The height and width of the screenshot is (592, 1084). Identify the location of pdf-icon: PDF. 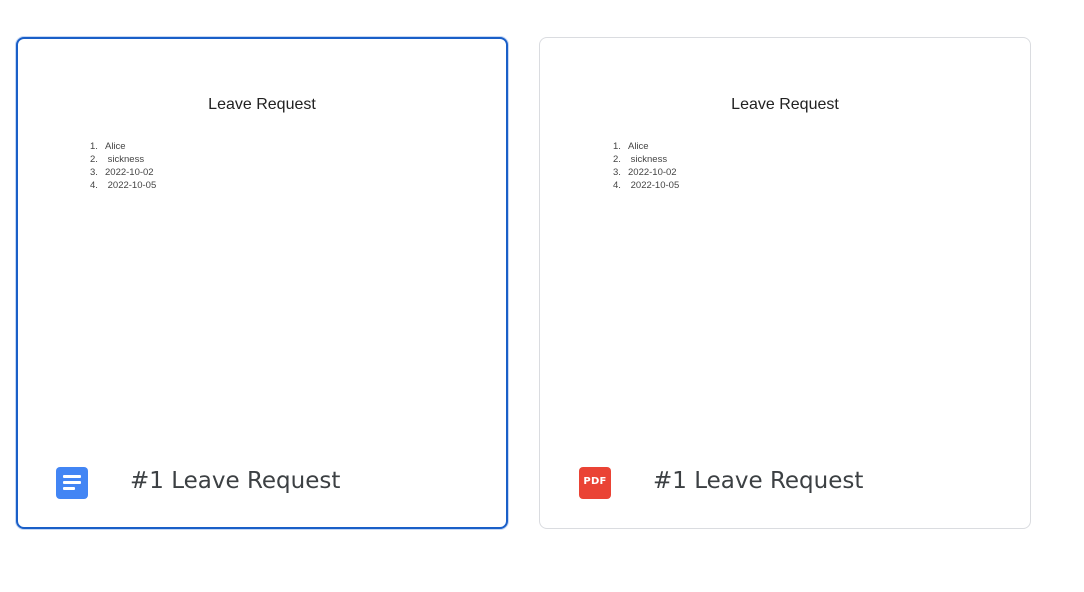
(595, 483).